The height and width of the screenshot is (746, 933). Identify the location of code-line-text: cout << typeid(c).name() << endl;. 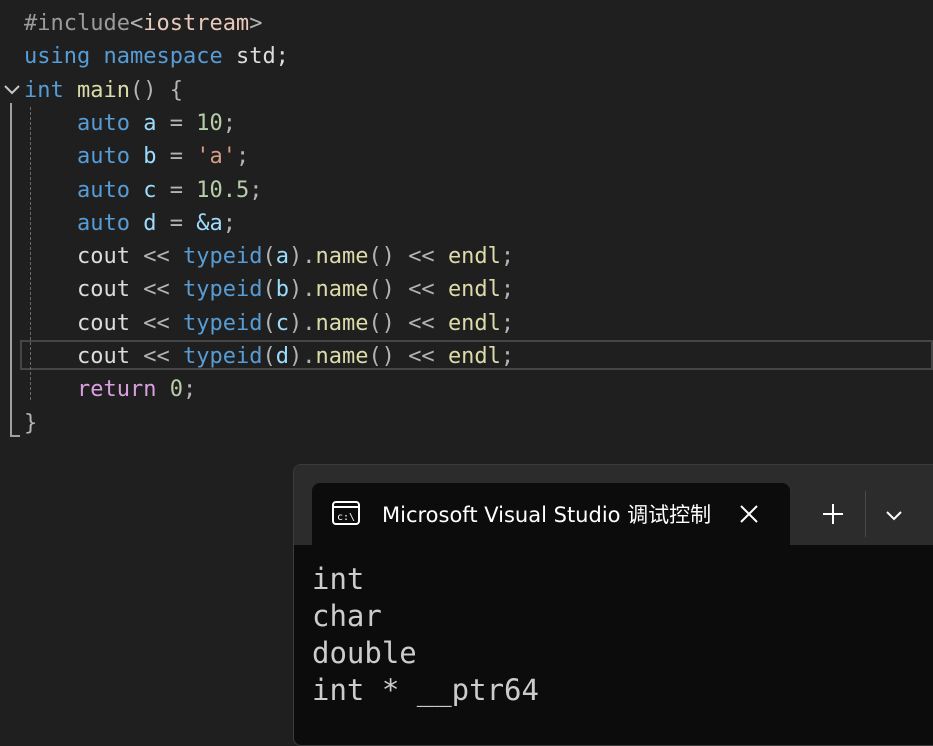
(269, 323).